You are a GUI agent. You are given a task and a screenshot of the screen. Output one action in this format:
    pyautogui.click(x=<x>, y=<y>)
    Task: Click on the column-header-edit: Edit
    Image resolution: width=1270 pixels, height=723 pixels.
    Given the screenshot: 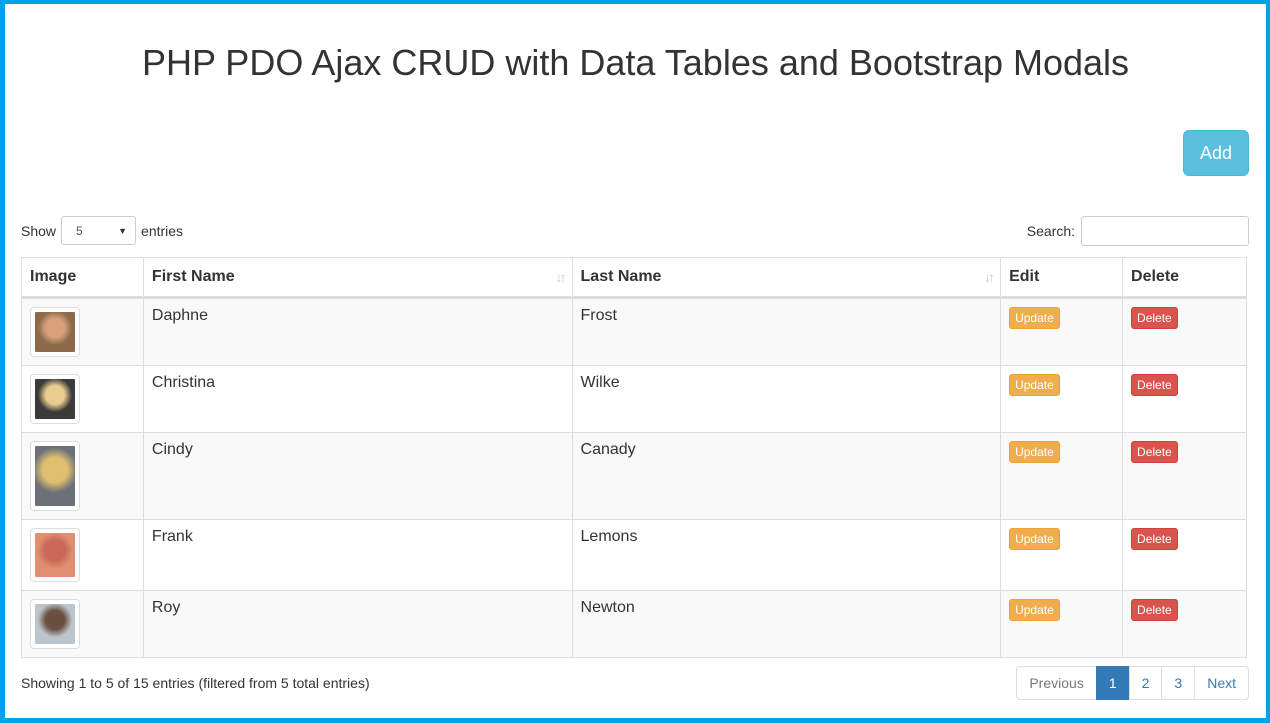 What is the action you would take?
    pyautogui.click(x=1062, y=278)
    